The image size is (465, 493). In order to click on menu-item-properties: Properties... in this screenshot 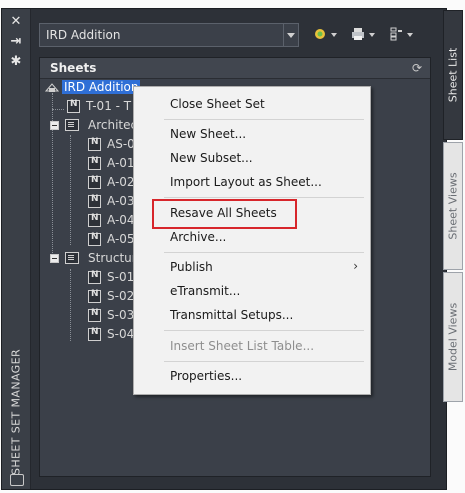, I will do `click(252, 377)`.